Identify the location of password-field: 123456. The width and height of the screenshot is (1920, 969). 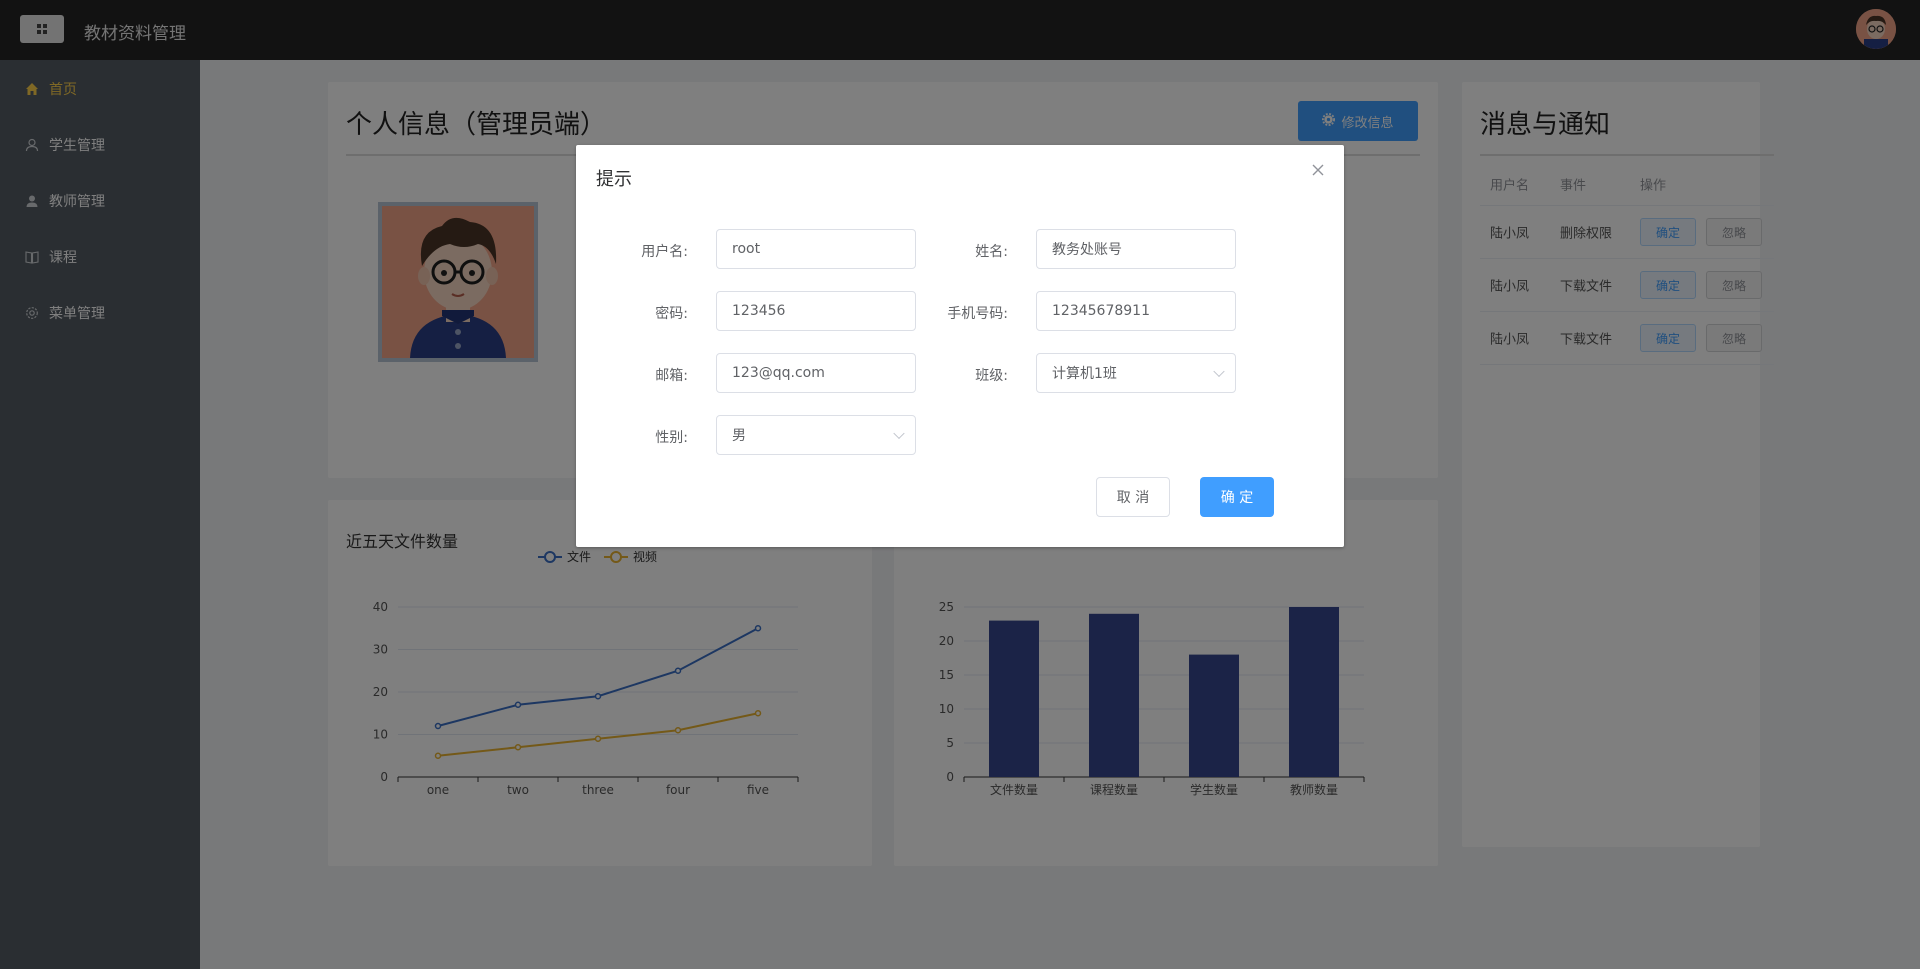
(816, 311).